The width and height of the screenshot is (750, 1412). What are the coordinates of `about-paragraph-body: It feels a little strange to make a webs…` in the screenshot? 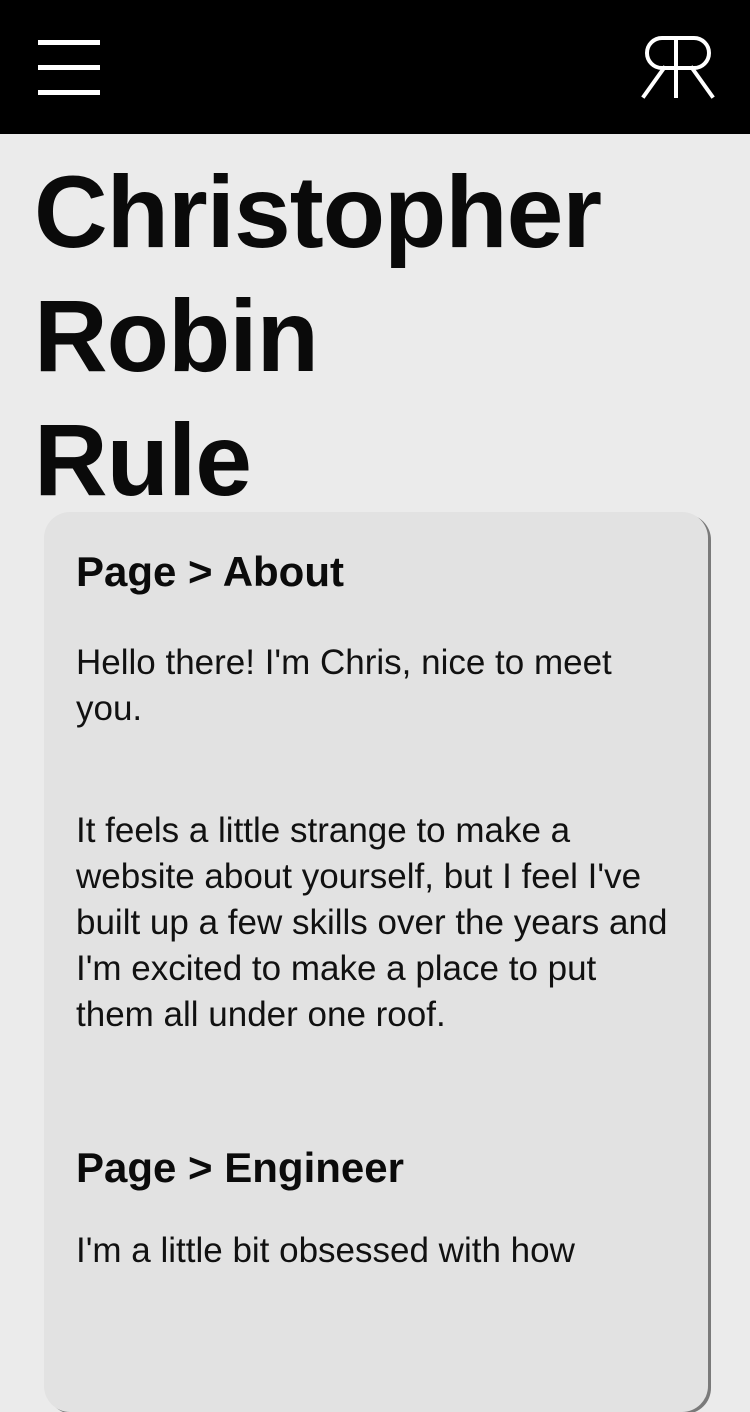 It's located at (372, 922).